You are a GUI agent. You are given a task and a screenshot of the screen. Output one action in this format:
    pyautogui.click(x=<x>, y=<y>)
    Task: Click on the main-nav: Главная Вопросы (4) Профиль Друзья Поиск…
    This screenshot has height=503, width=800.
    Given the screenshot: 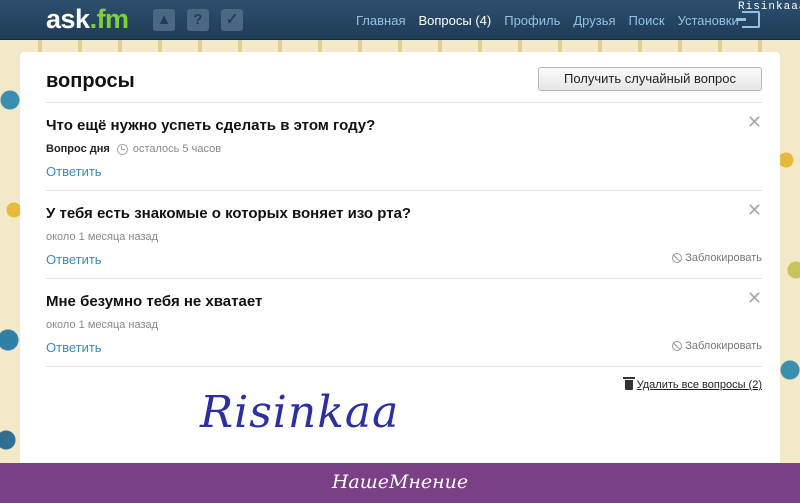 What is the action you would take?
    pyautogui.click(x=547, y=20)
    